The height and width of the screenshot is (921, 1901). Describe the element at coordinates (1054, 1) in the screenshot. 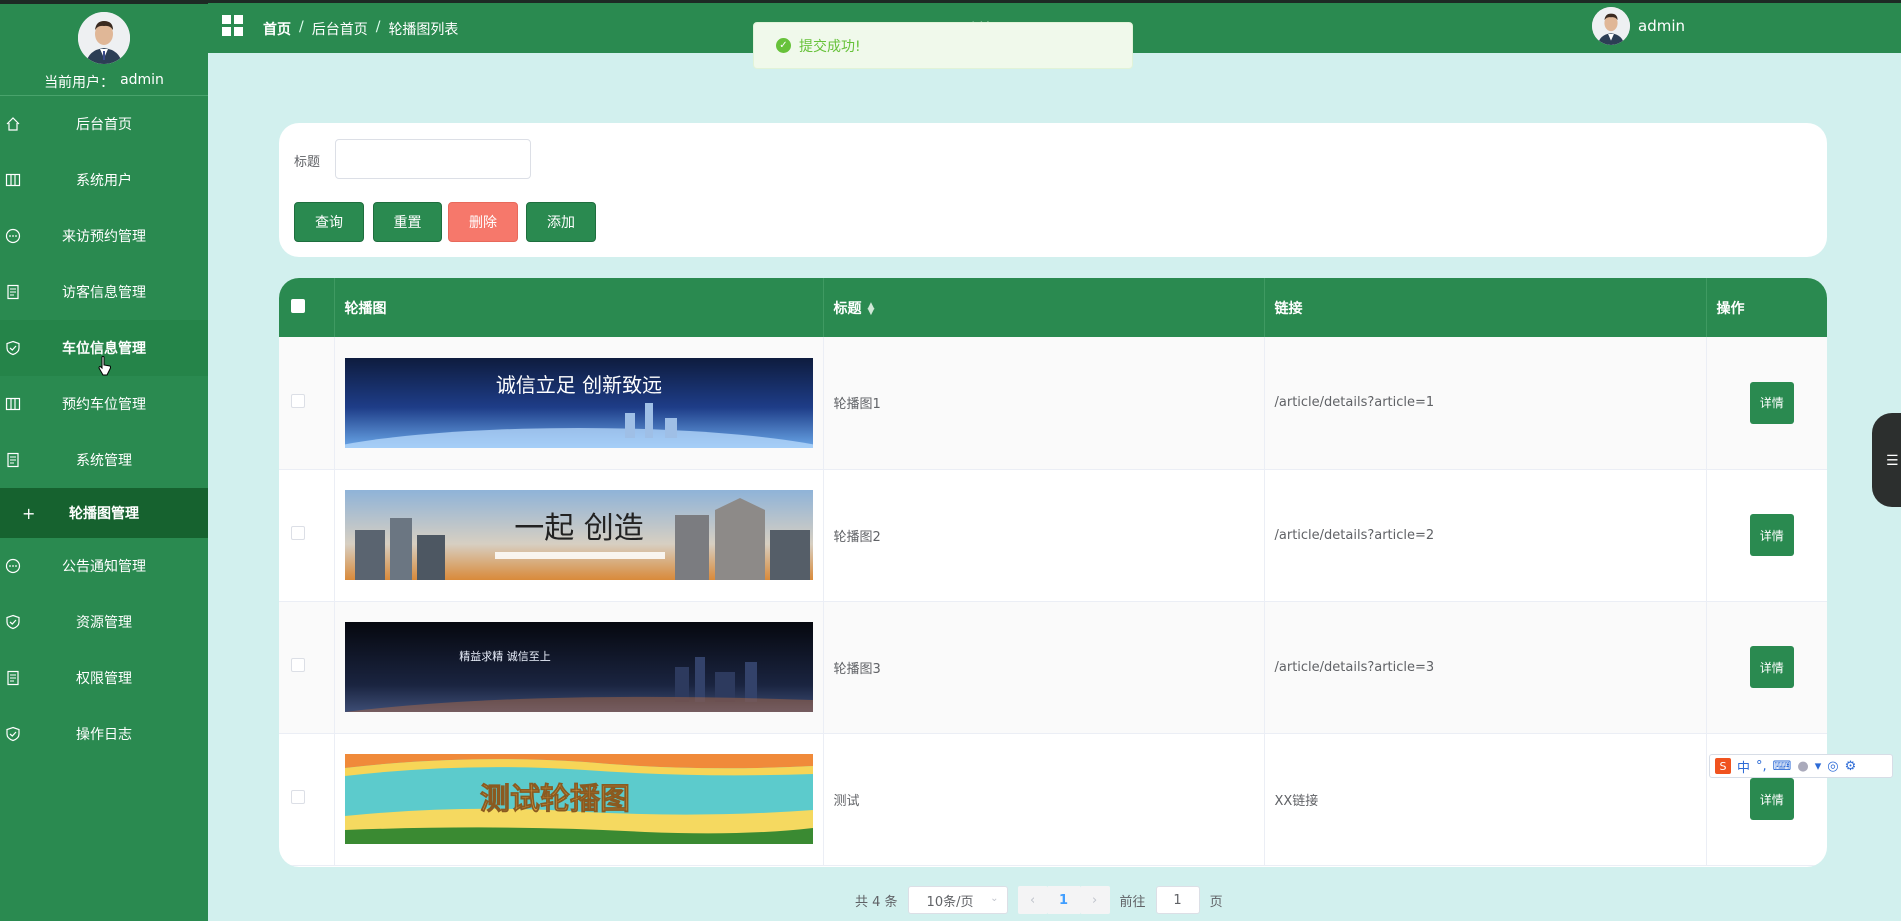

I see `header-top-border` at that location.